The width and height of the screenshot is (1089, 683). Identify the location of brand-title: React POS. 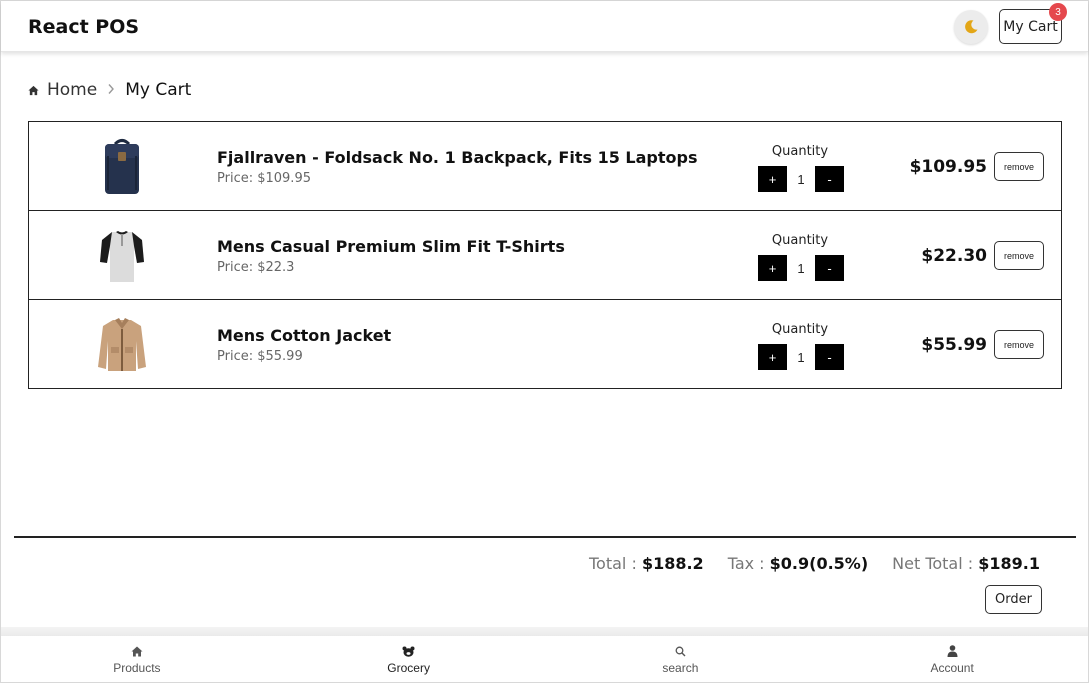
(83, 27).